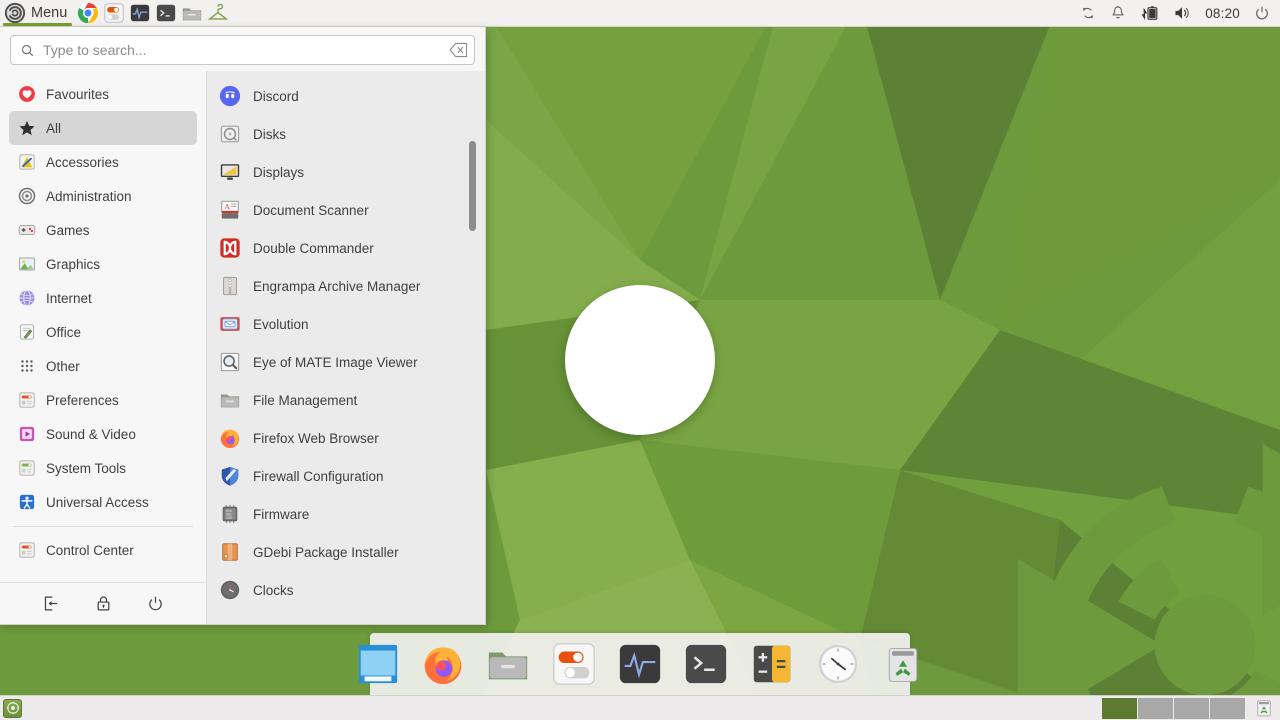 The height and width of the screenshot is (720, 1280). I want to click on app-item-eye-of-mate: Eye of MATE Image Viewer, so click(346, 362).